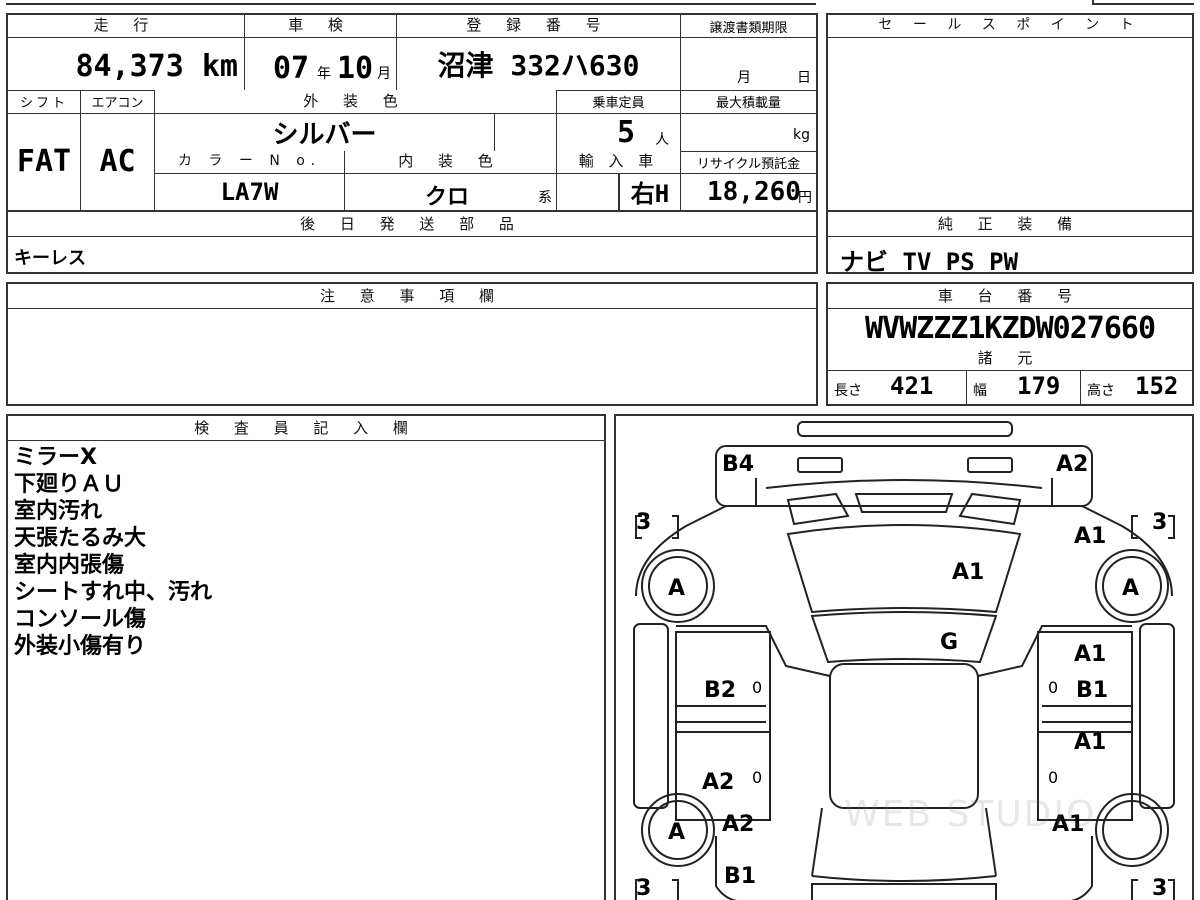 The image size is (1200, 900). I want to click on max-load-unit: kg, so click(801, 135).